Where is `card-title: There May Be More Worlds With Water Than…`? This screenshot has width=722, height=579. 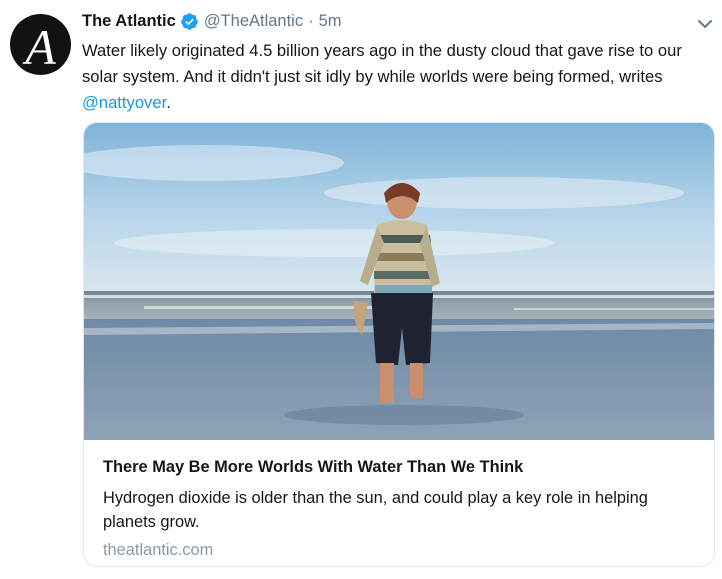
card-title: There May Be More Worlds With Water Than… is located at coordinates (403, 467).